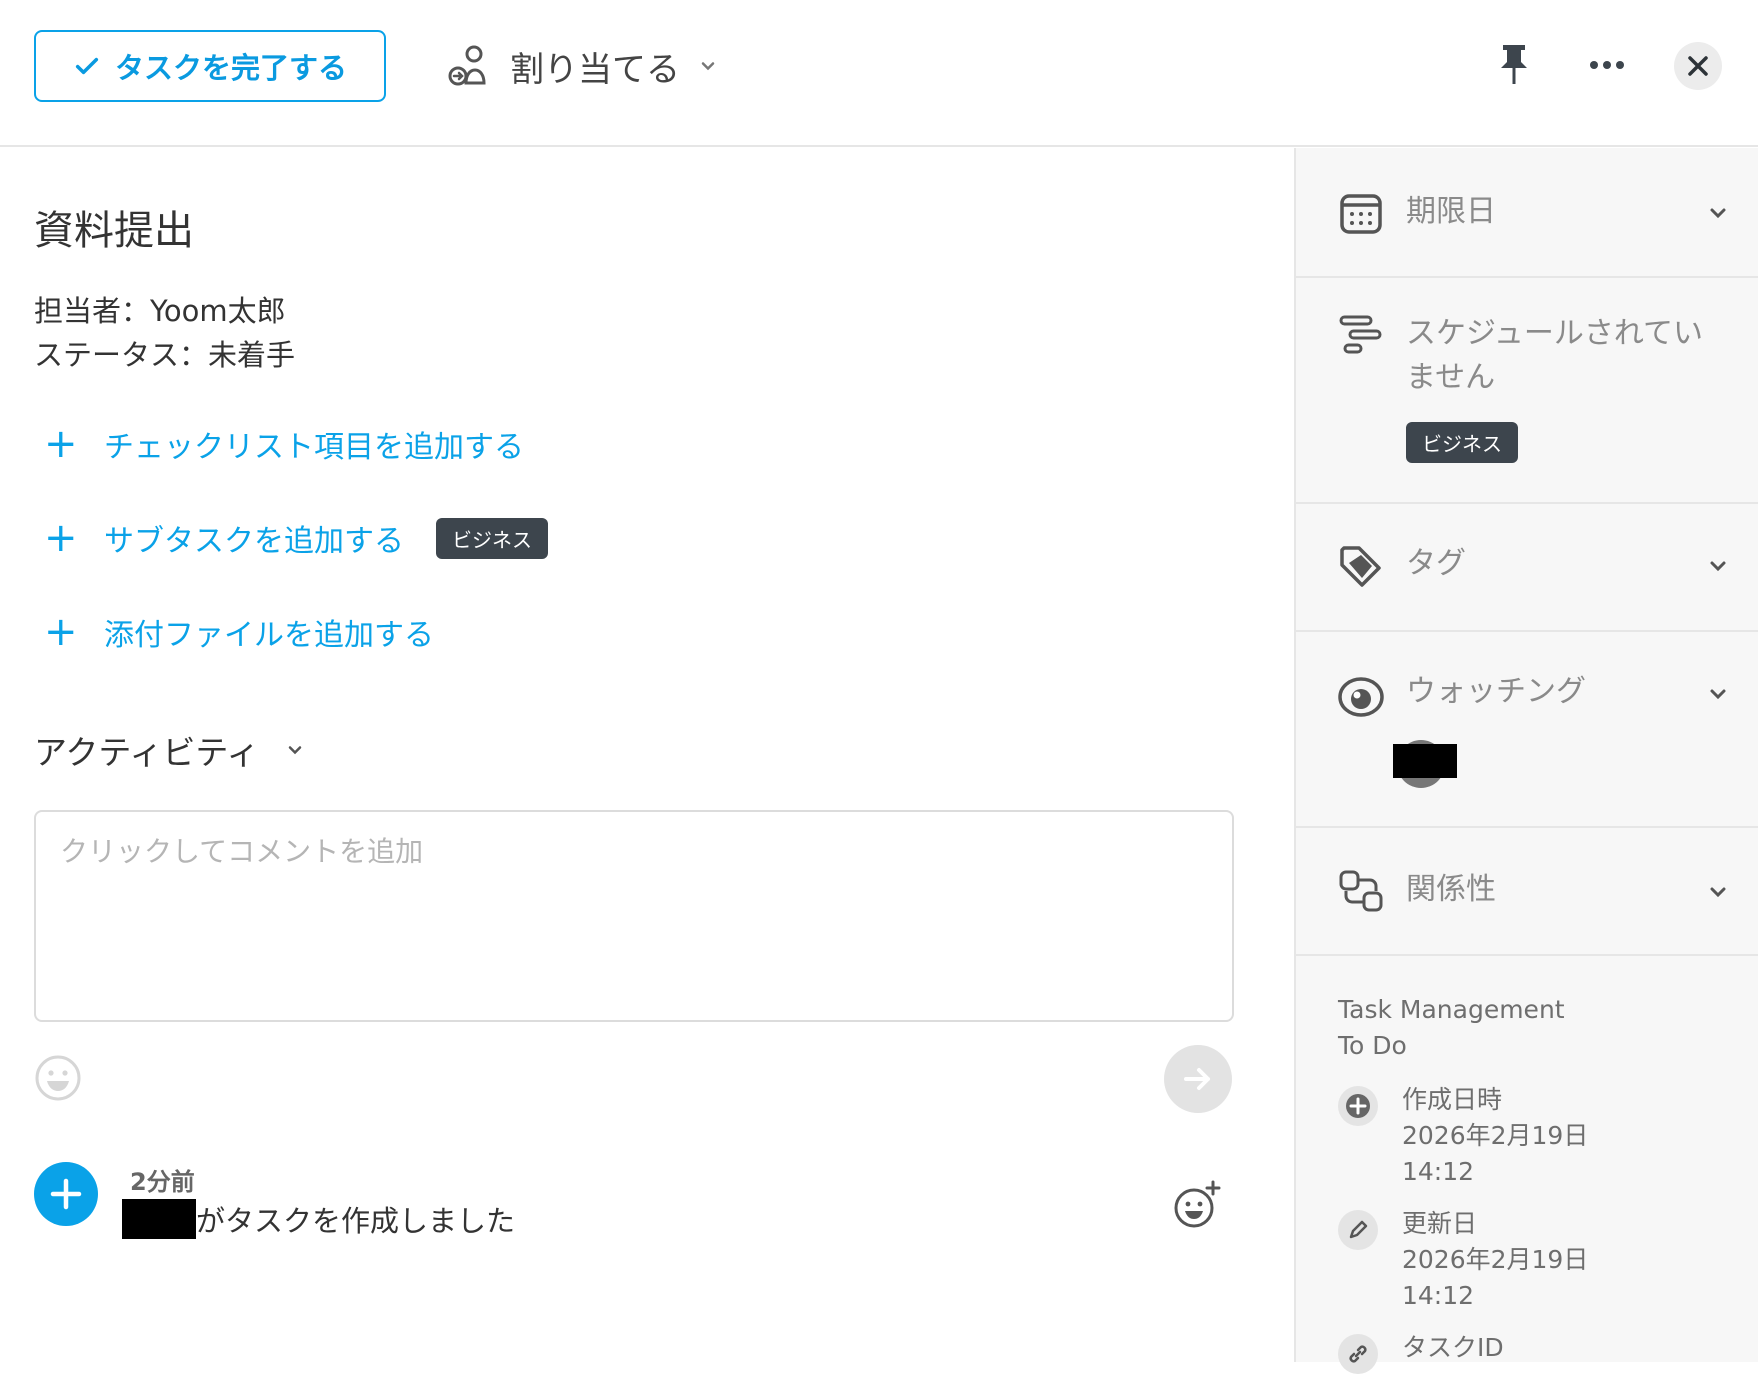 The height and width of the screenshot is (1374, 1758). I want to click on comment-placeholder: クリックしてコメントを追加, so click(242, 851).